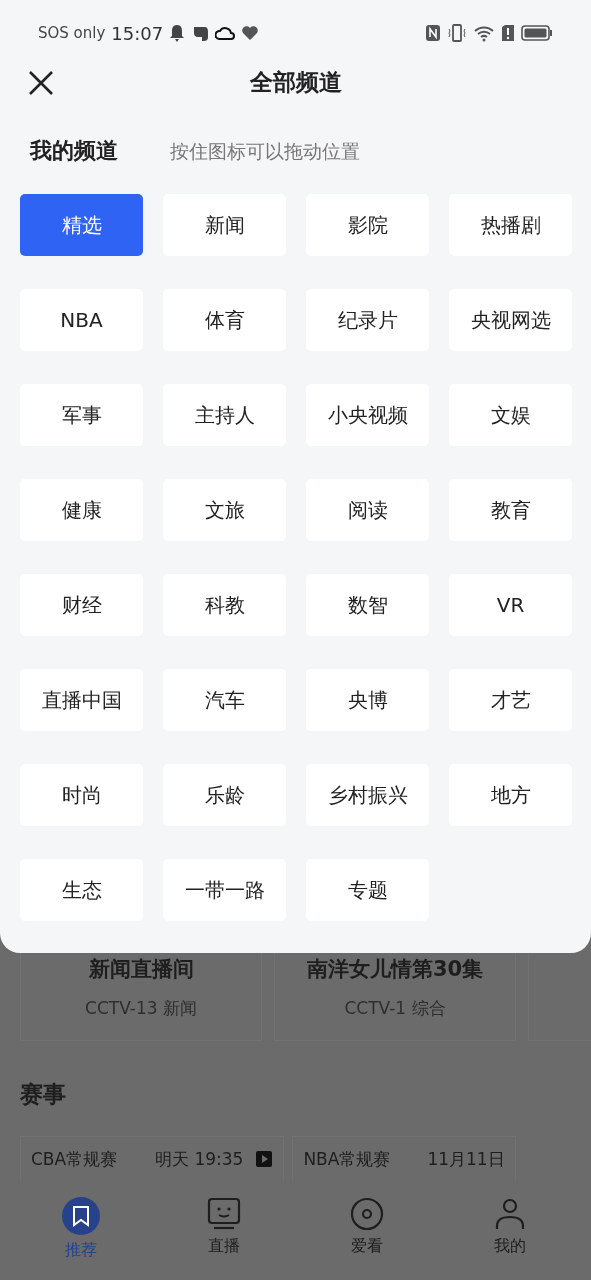  I want to click on channel-tile: 纪录片, so click(367, 320).